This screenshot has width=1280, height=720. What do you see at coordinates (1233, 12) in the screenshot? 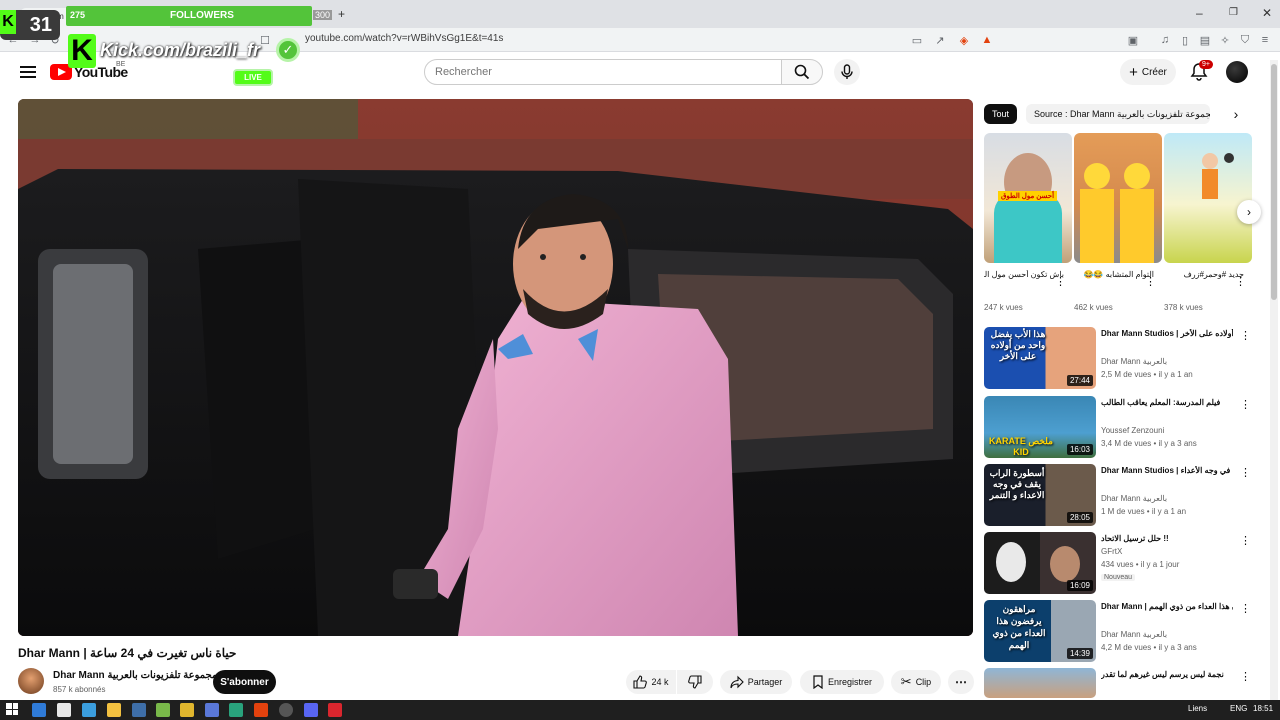
I see `maximize-icon: ❐` at bounding box center [1233, 12].